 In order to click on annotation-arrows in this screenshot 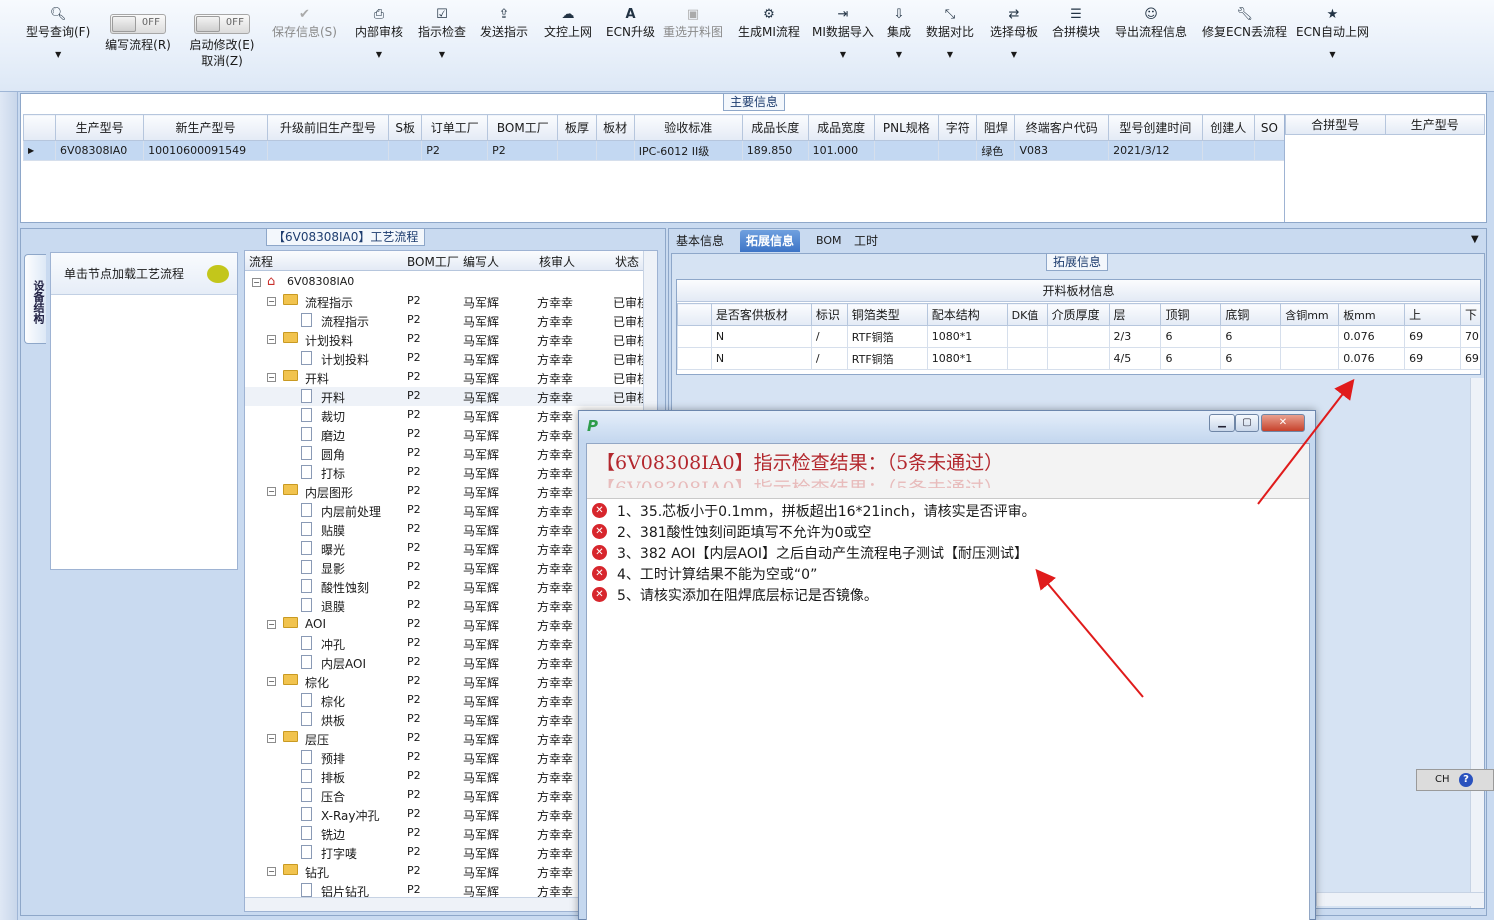, I will do `click(1195, 538)`.